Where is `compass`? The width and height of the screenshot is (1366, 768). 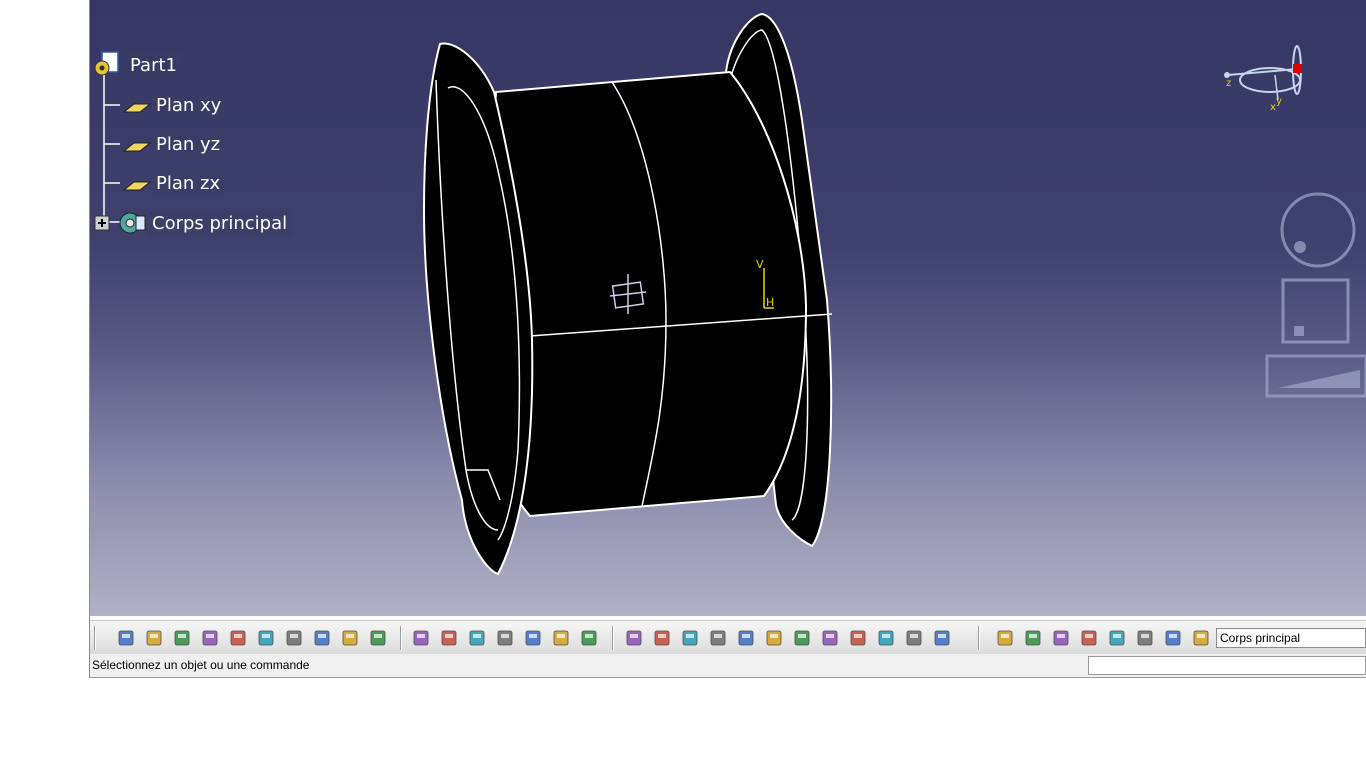 compass is located at coordinates (1263, 73).